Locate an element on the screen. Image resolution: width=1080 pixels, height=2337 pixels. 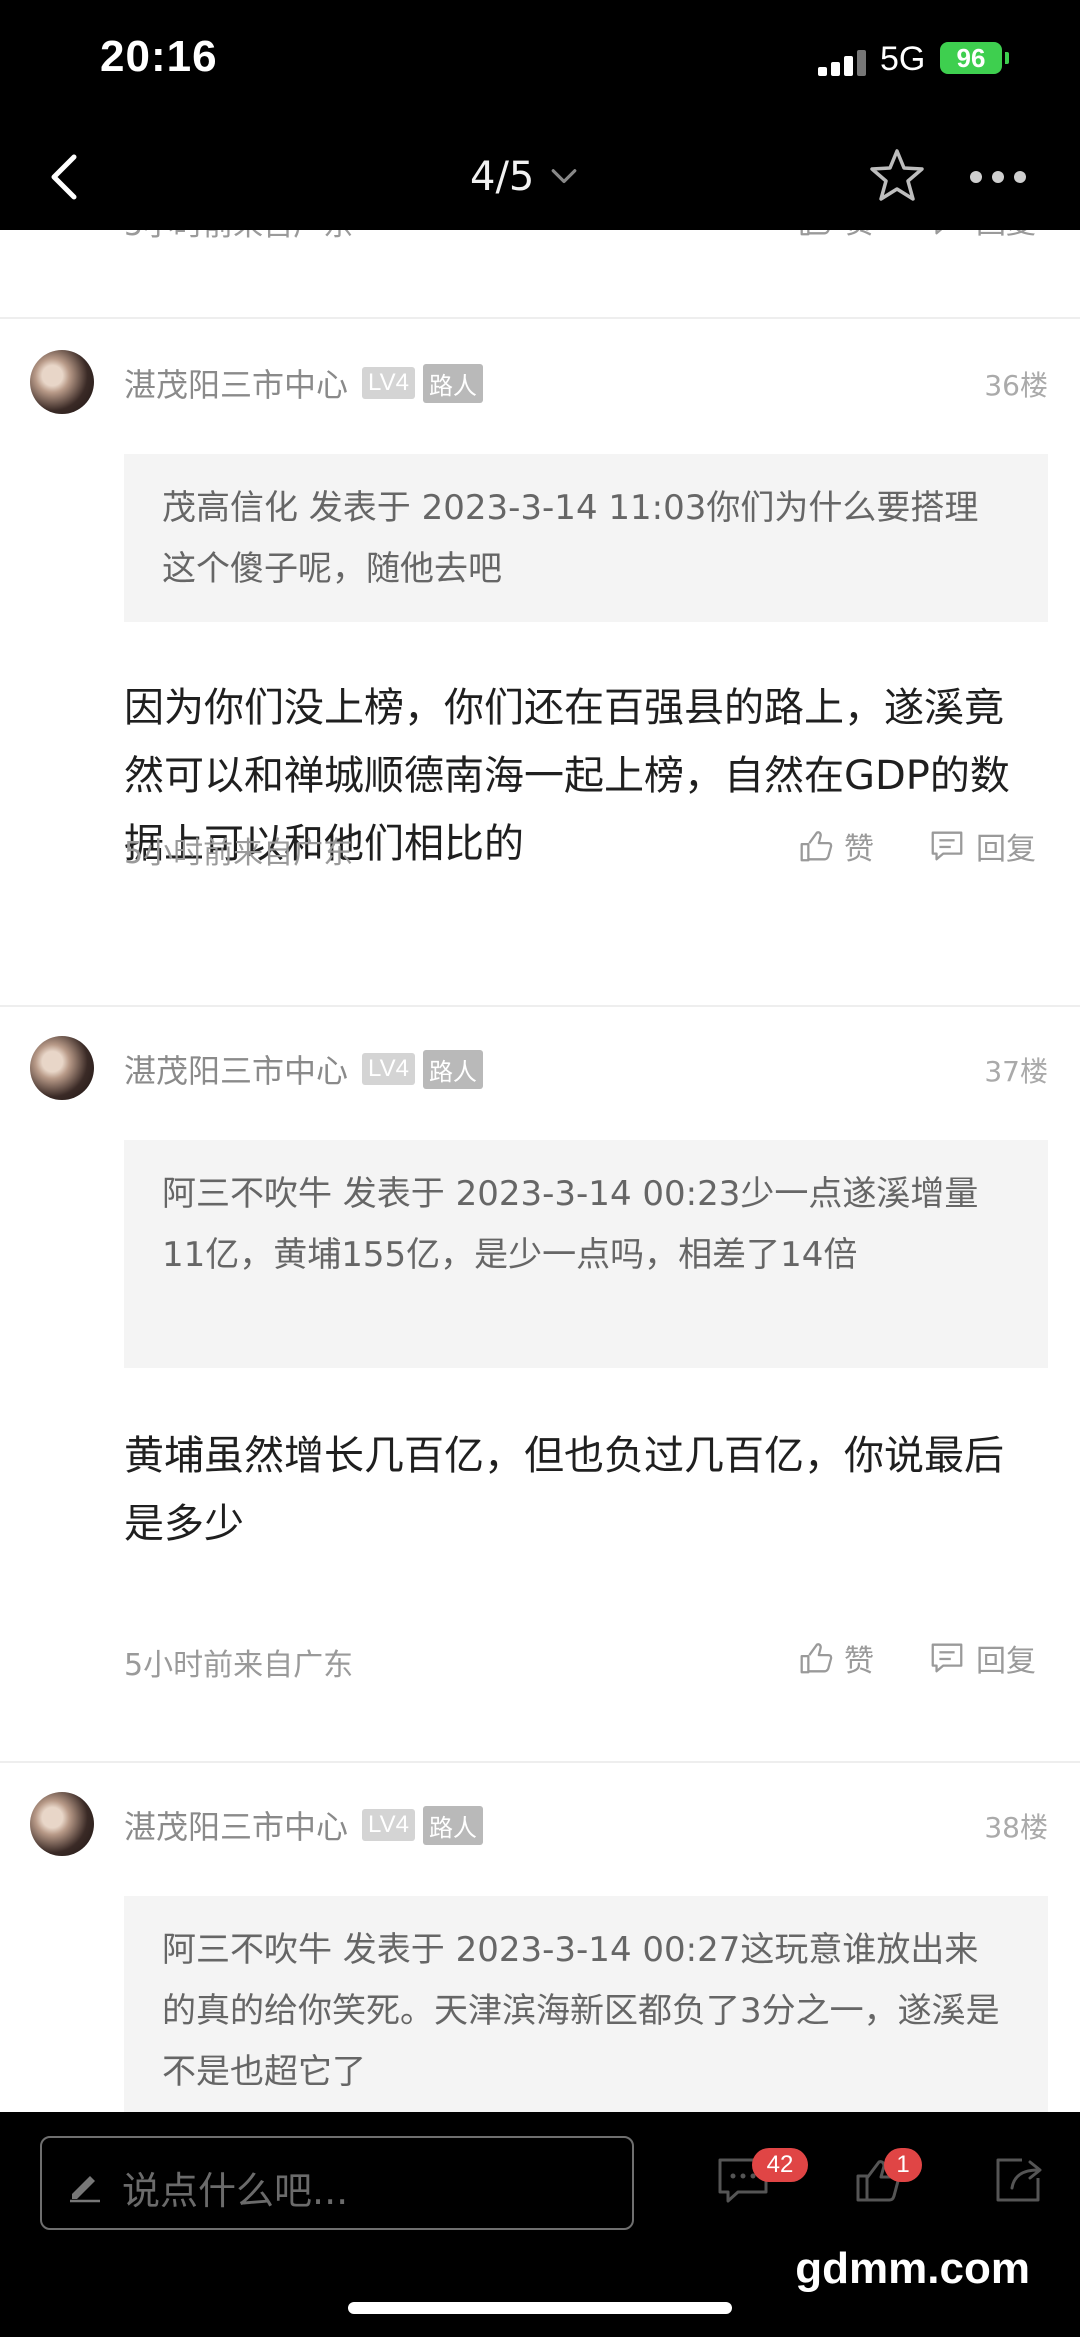
more-icon is located at coordinates (1000, 178).